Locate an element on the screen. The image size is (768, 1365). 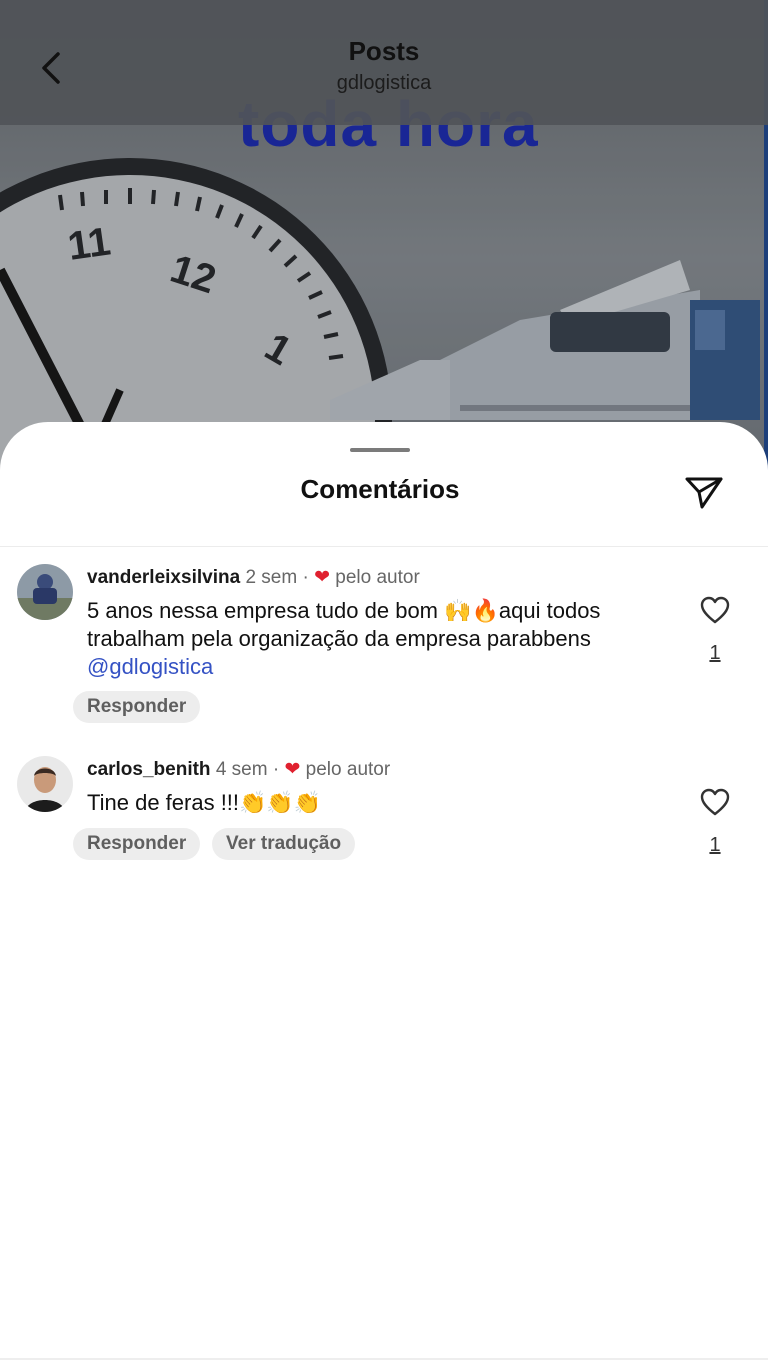
see-translation-button: Ver tradução is located at coordinates (284, 844).